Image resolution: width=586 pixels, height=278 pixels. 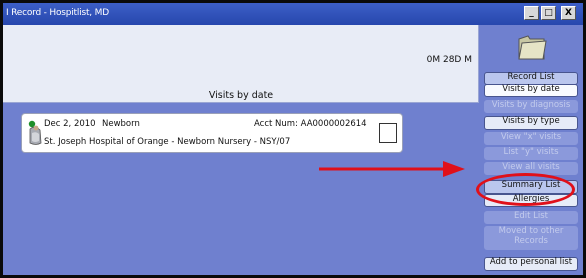 What do you see at coordinates (293, 14) in the screenshot?
I see `title-bar: I Record - Hospitlist, MD _ □ X` at bounding box center [293, 14].